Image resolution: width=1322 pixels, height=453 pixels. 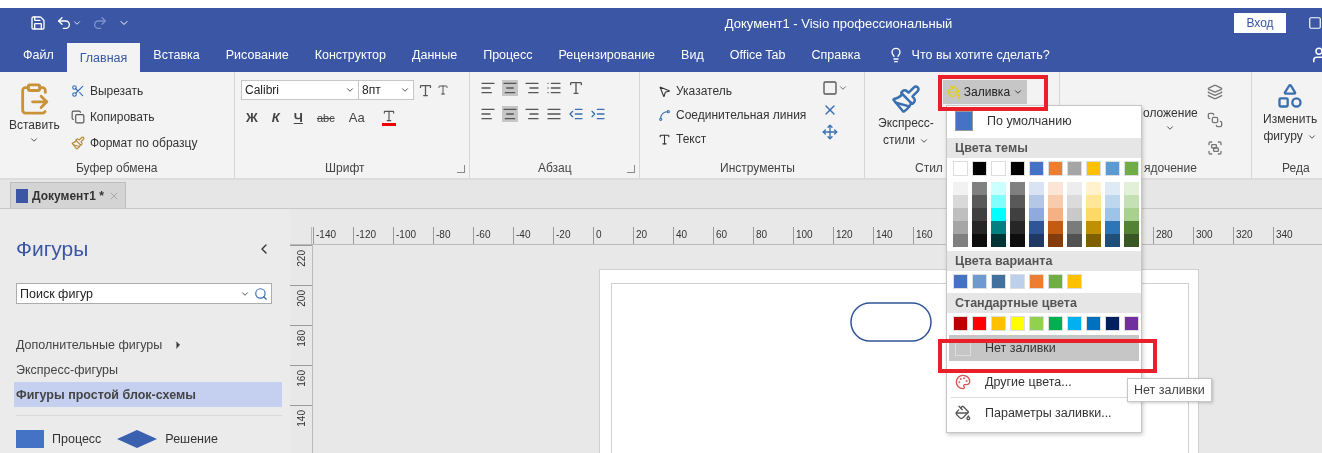 What do you see at coordinates (573, 235) in the screenshot?
I see `ruler-label: -20` at bounding box center [573, 235].